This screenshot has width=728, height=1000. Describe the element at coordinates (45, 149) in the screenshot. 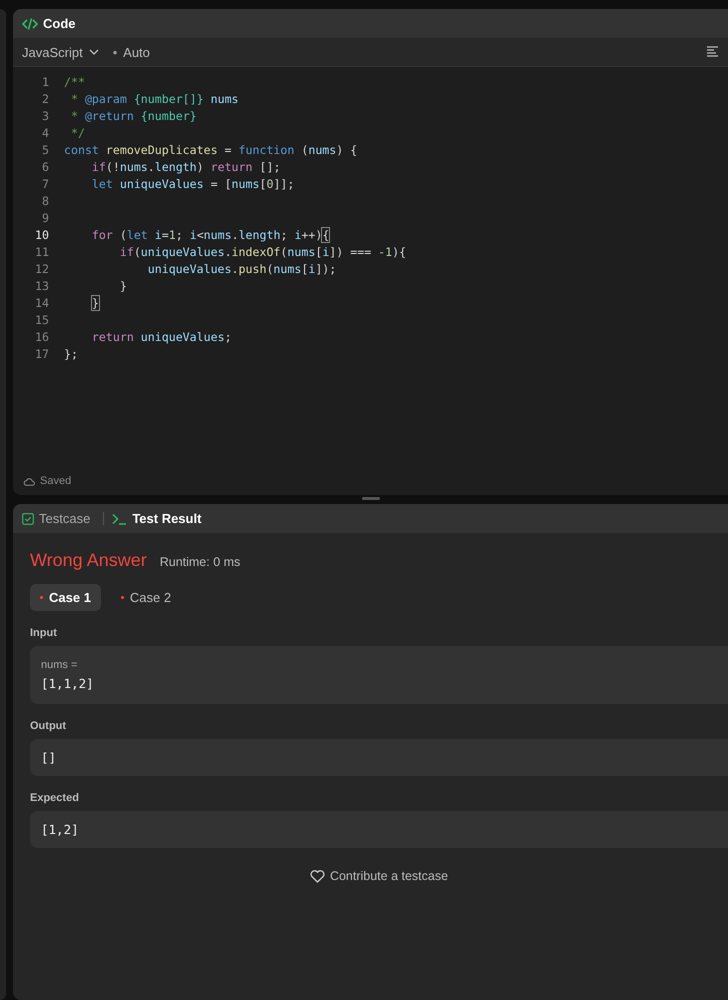

I see `line-number: 5` at that location.